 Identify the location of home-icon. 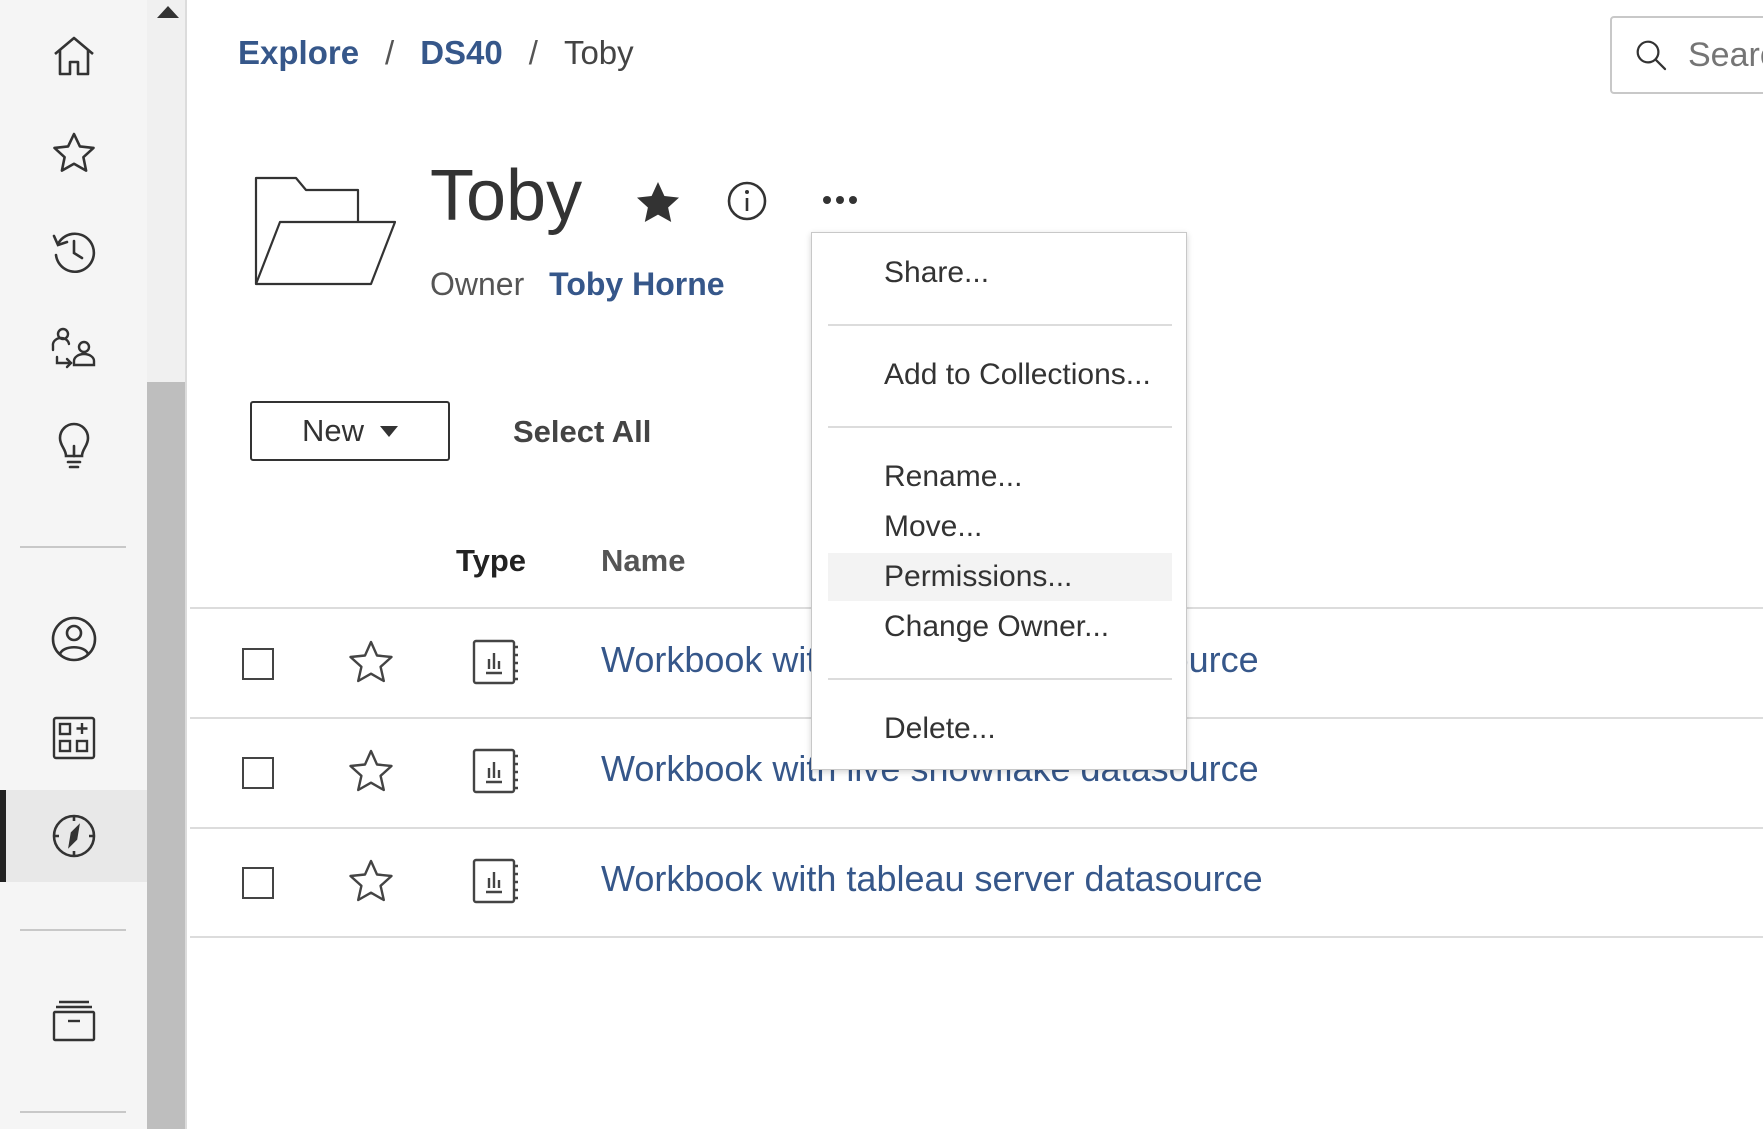
(73, 56).